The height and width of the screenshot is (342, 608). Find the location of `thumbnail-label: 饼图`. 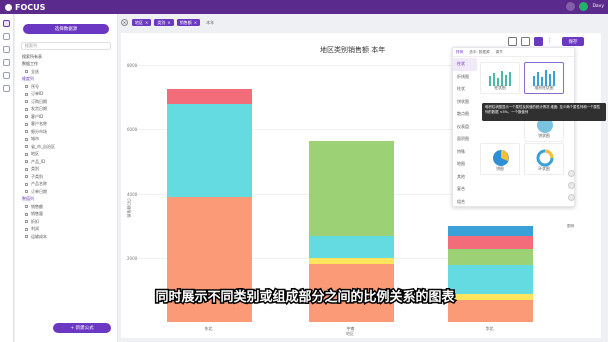

thumbnail-label: 饼图 is located at coordinates (500, 168).